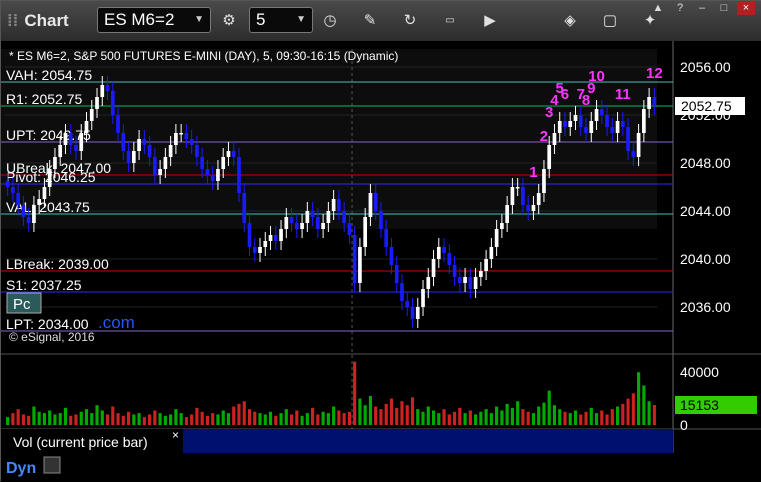 This screenshot has height=482, width=761. What do you see at coordinates (490, 21) in the screenshot?
I see `play-icon: ▶` at bounding box center [490, 21].